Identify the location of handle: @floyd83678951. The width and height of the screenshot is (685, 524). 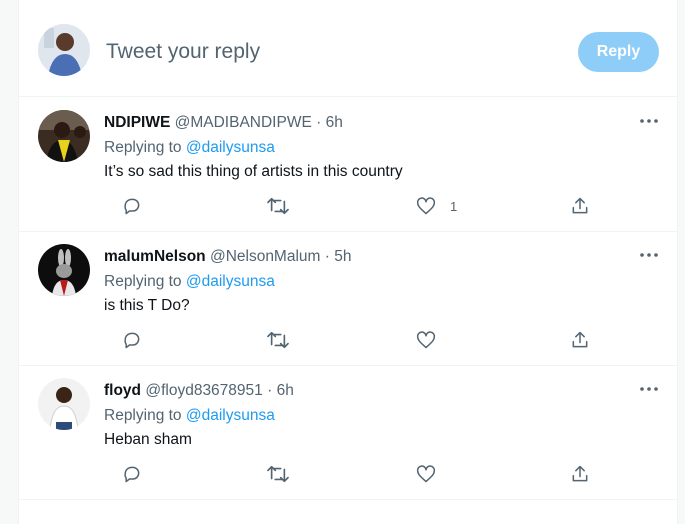
(203, 390).